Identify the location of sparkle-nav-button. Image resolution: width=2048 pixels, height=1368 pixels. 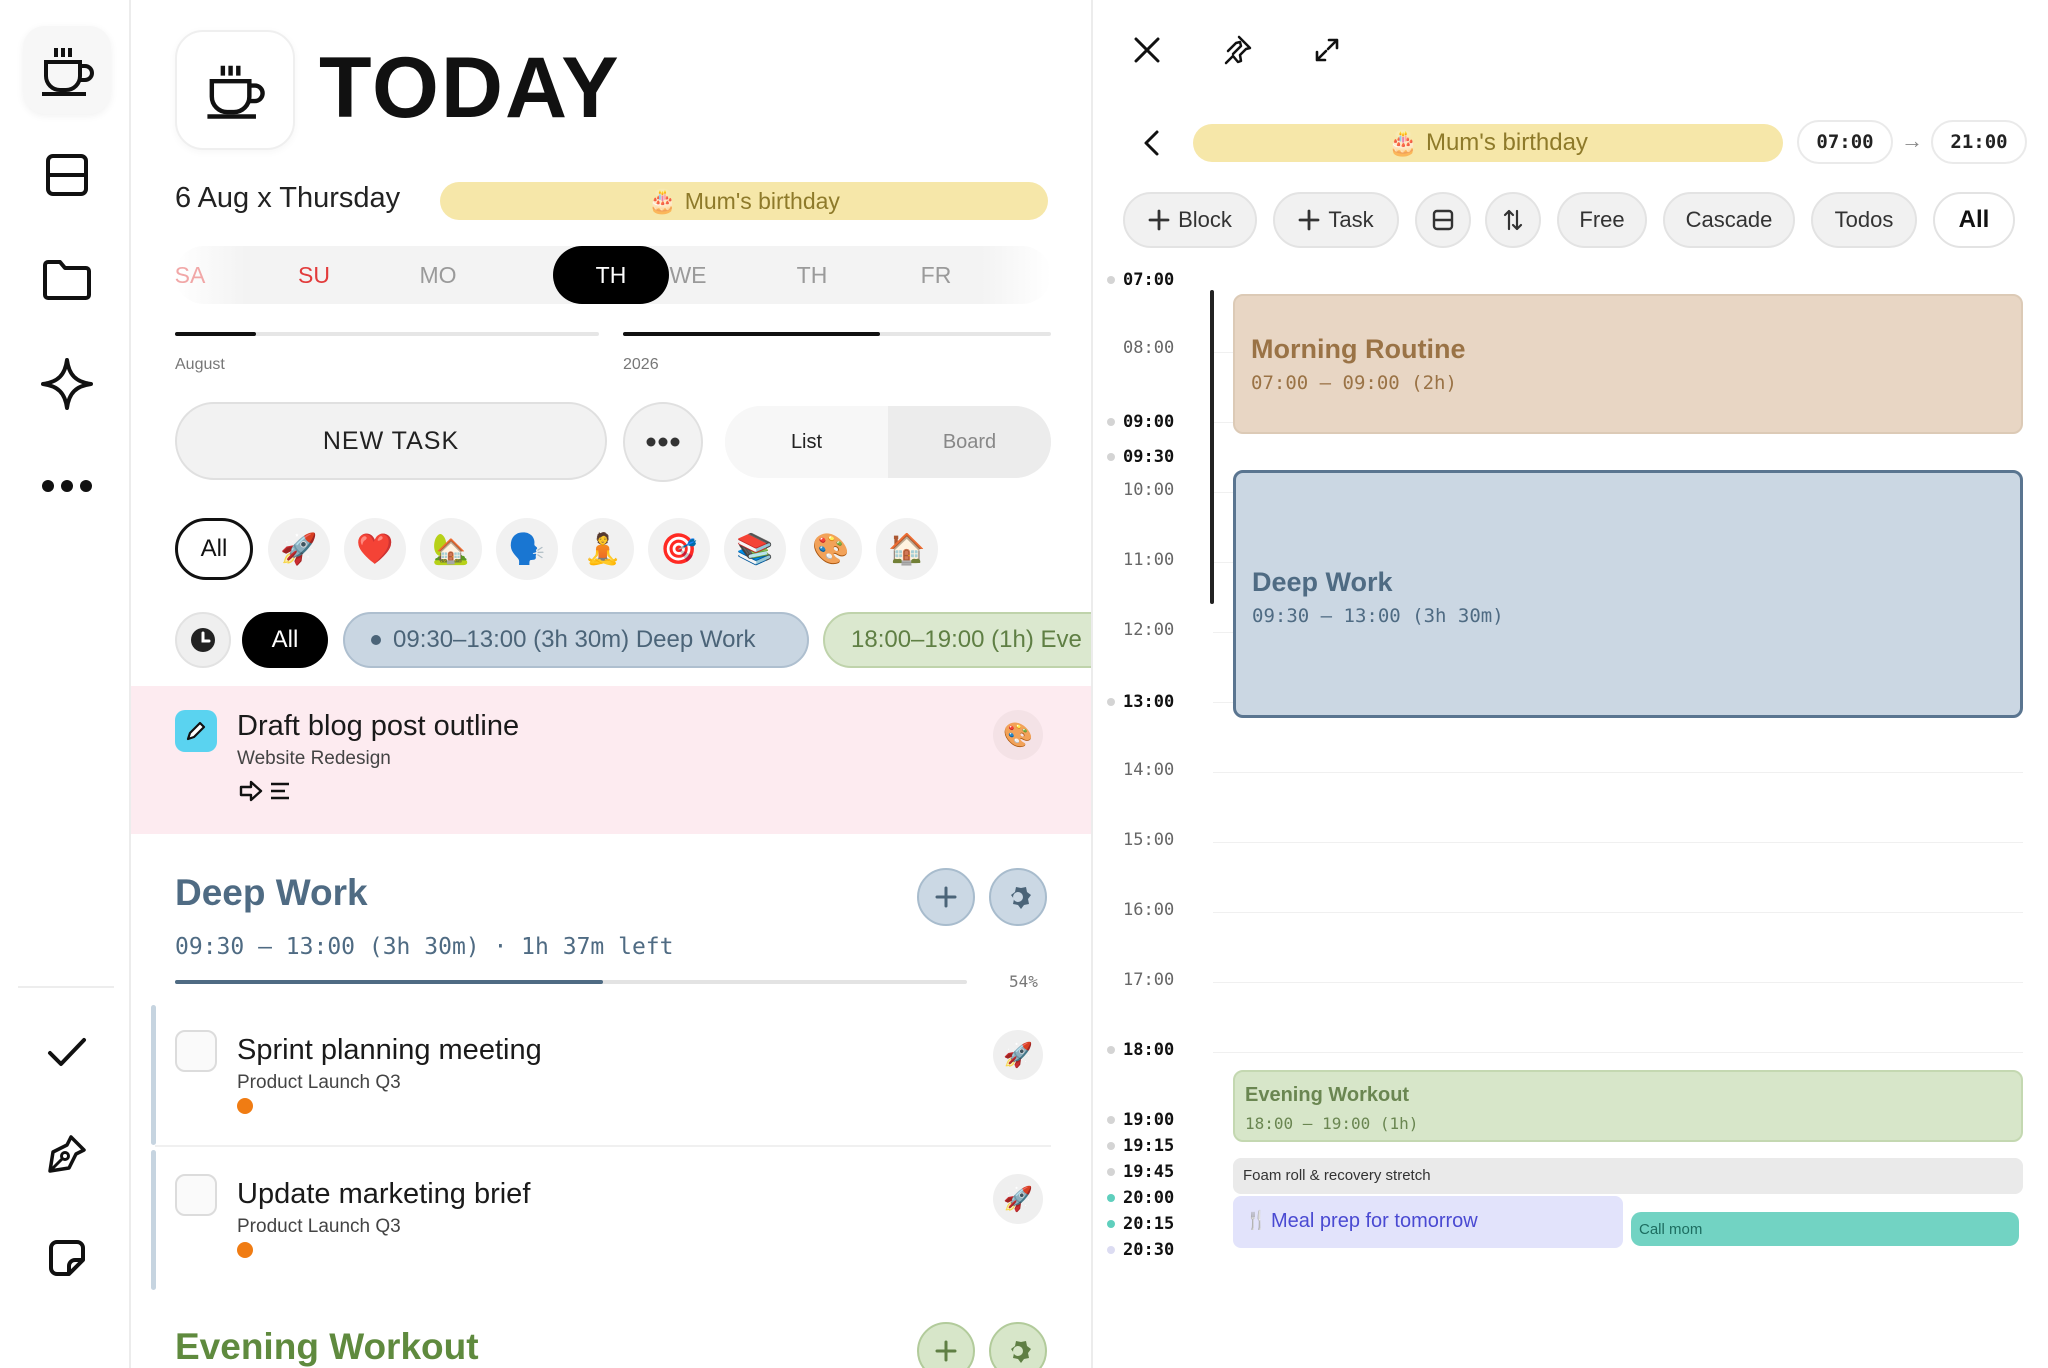
(67, 384).